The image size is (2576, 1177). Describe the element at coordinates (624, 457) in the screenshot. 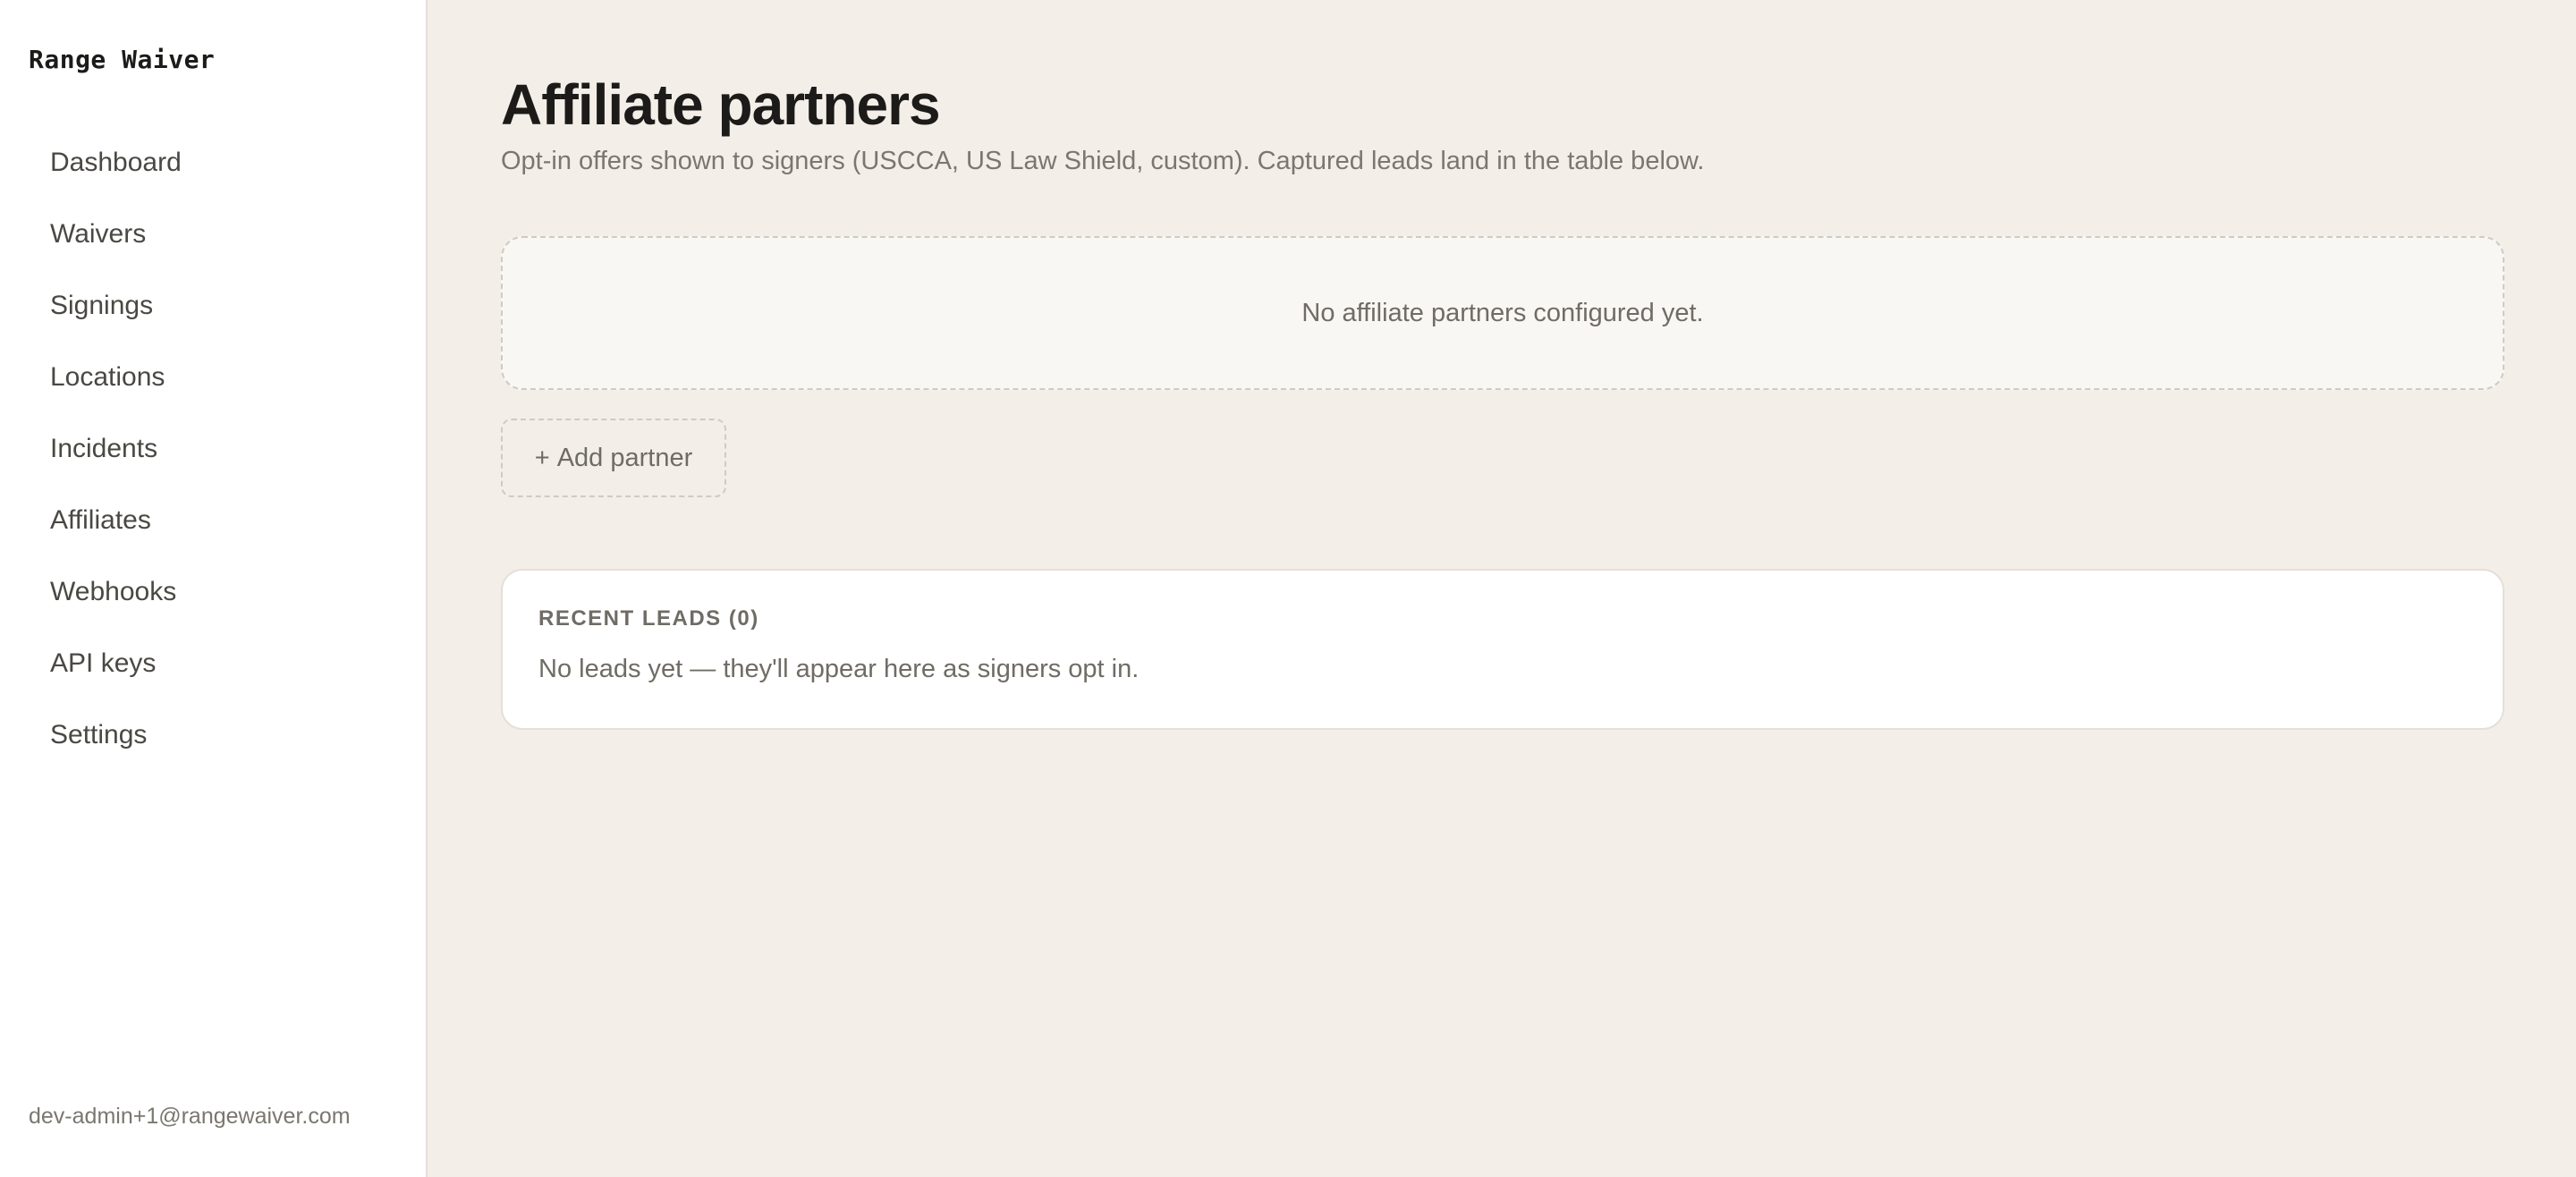

I see `add-partner-label: Add partner` at that location.